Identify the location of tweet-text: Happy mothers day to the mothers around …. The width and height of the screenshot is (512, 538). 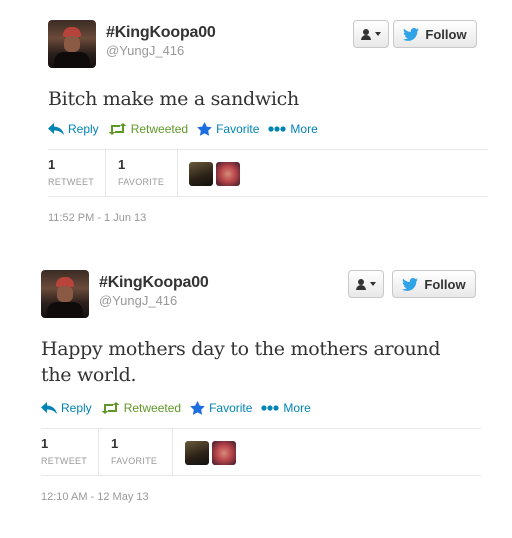
(241, 362).